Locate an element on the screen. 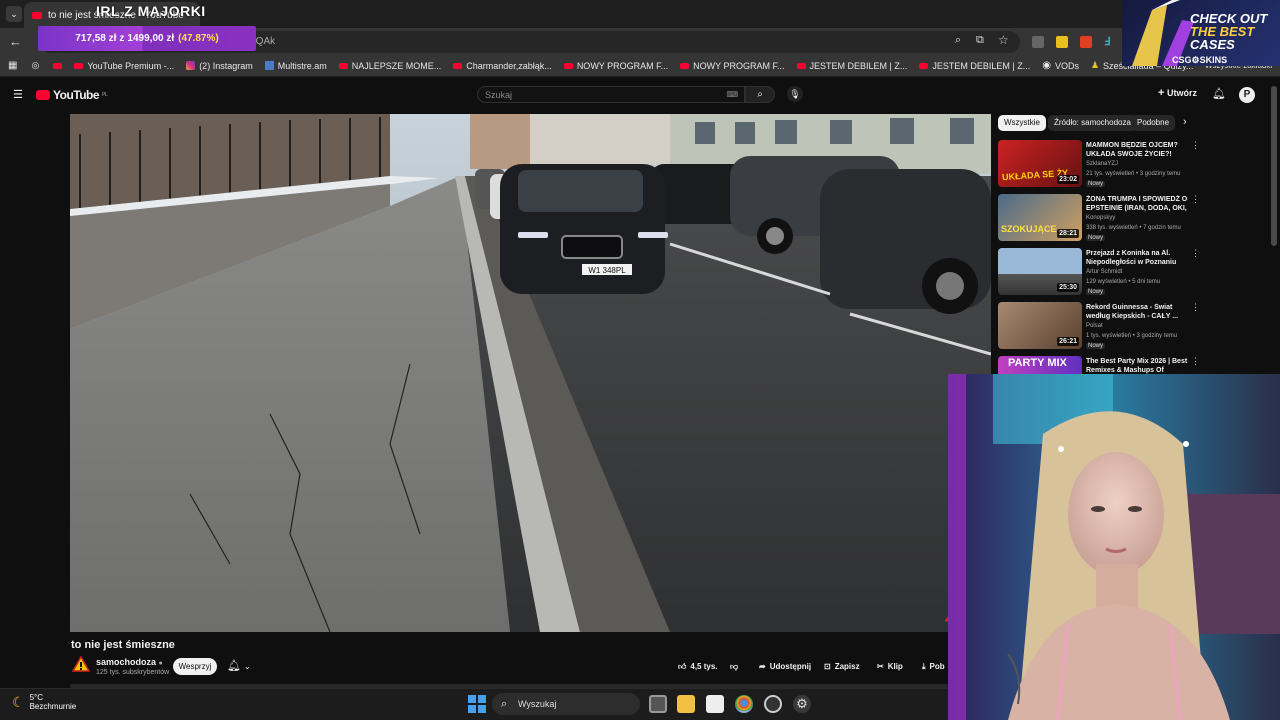 The width and height of the screenshot is (1280, 720). thumbs-up-icon: 👍︎ is located at coordinates (682, 666).